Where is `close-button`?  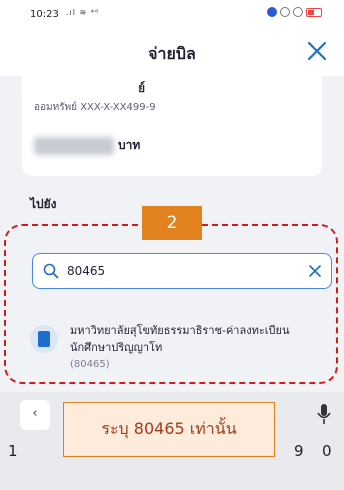 close-button is located at coordinates (317, 51).